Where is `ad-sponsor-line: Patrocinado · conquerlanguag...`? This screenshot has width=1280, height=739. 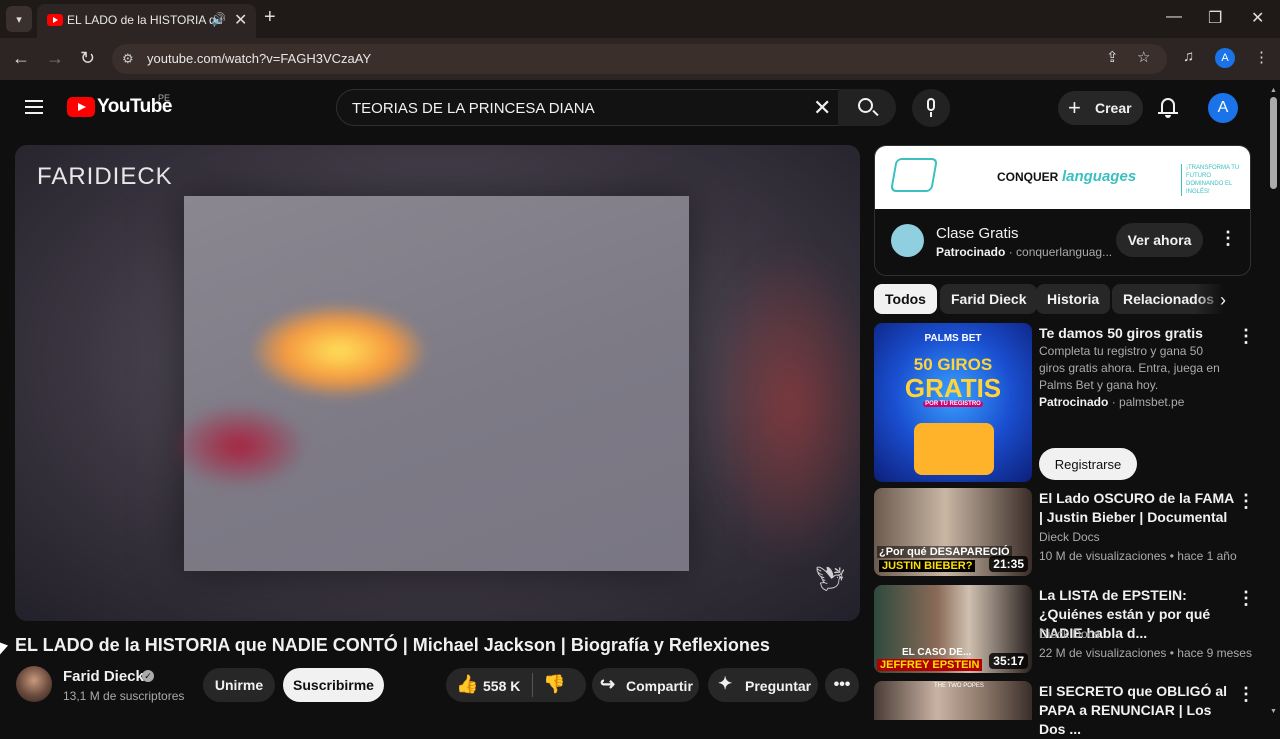 ad-sponsor-line: Patrocinado · conquerlanguag... is located at coordinates (1024, 252).